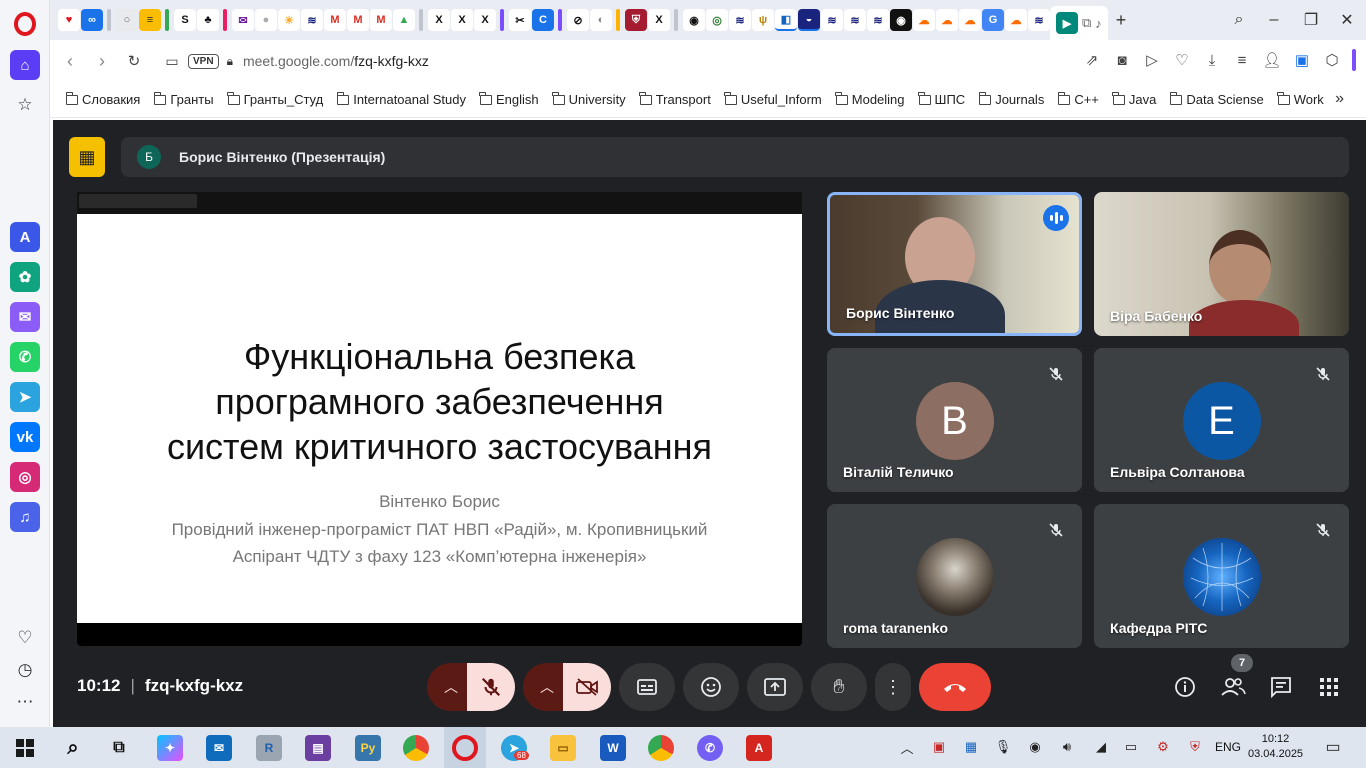 This screenshot has height=768, width=1366. What do you see at coordinates (1332, 60) in the screenshot?
I see `cube-extensions-icon: ⬡` at bounding box center [1332, 60].